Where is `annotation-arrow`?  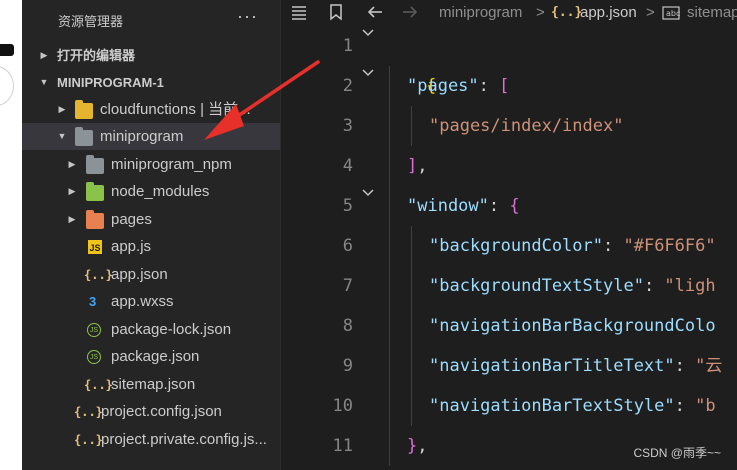
annotation-arrow is located at coordinates (262, 100).